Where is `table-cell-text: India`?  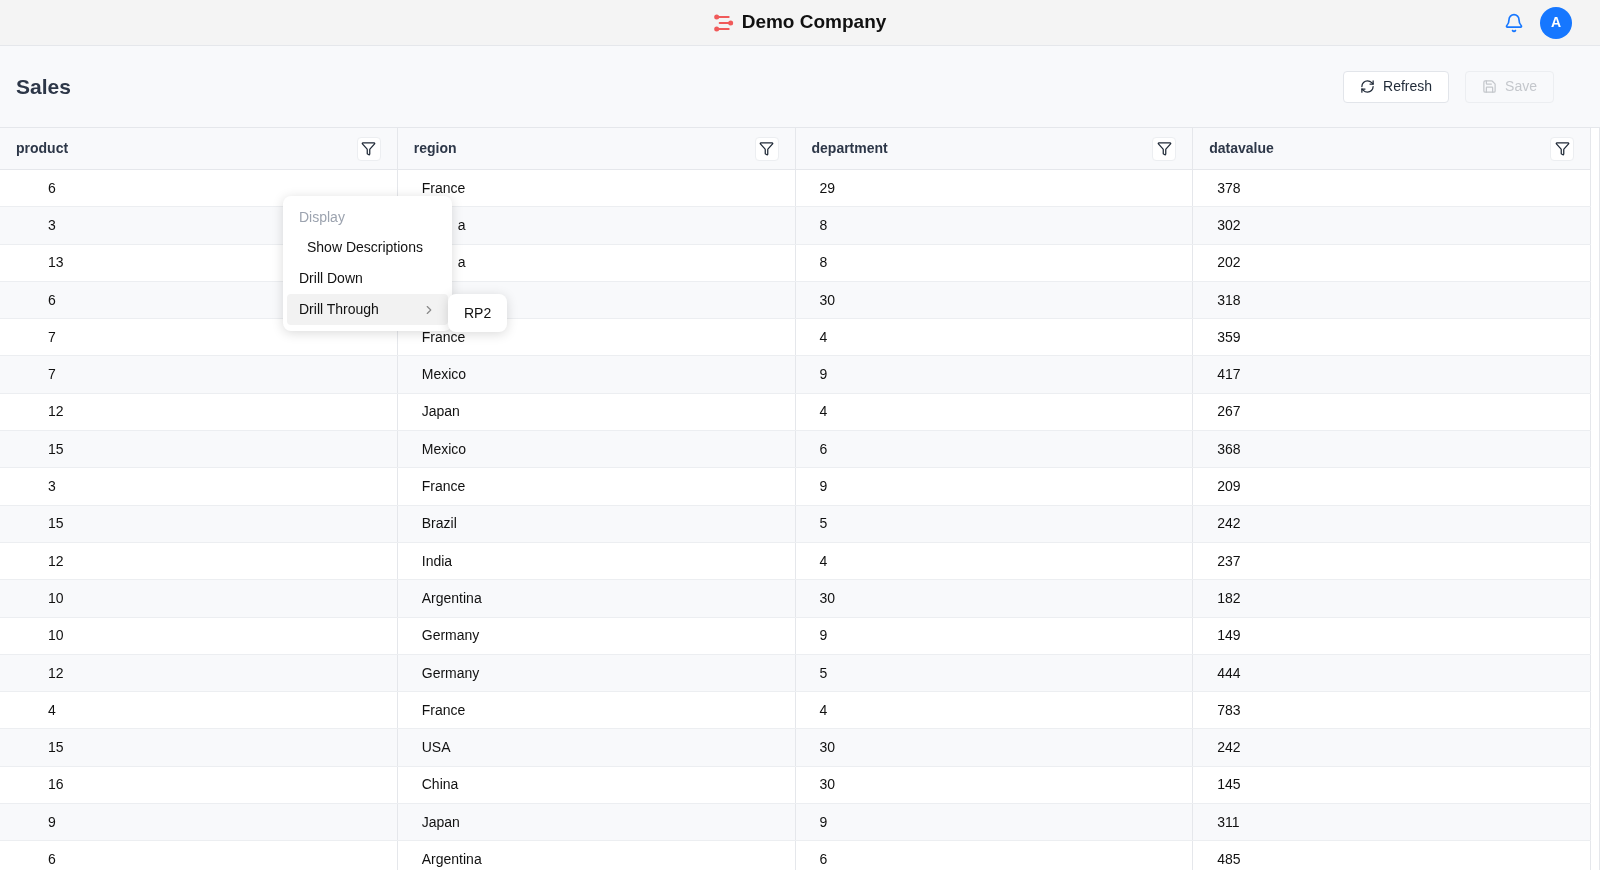
table-cell-text: India is located at coordinates (437, 561).